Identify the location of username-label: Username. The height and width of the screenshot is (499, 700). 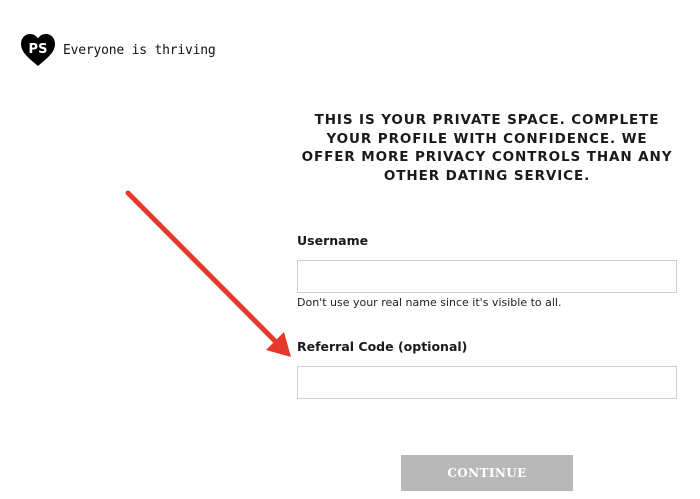
(333, 240).